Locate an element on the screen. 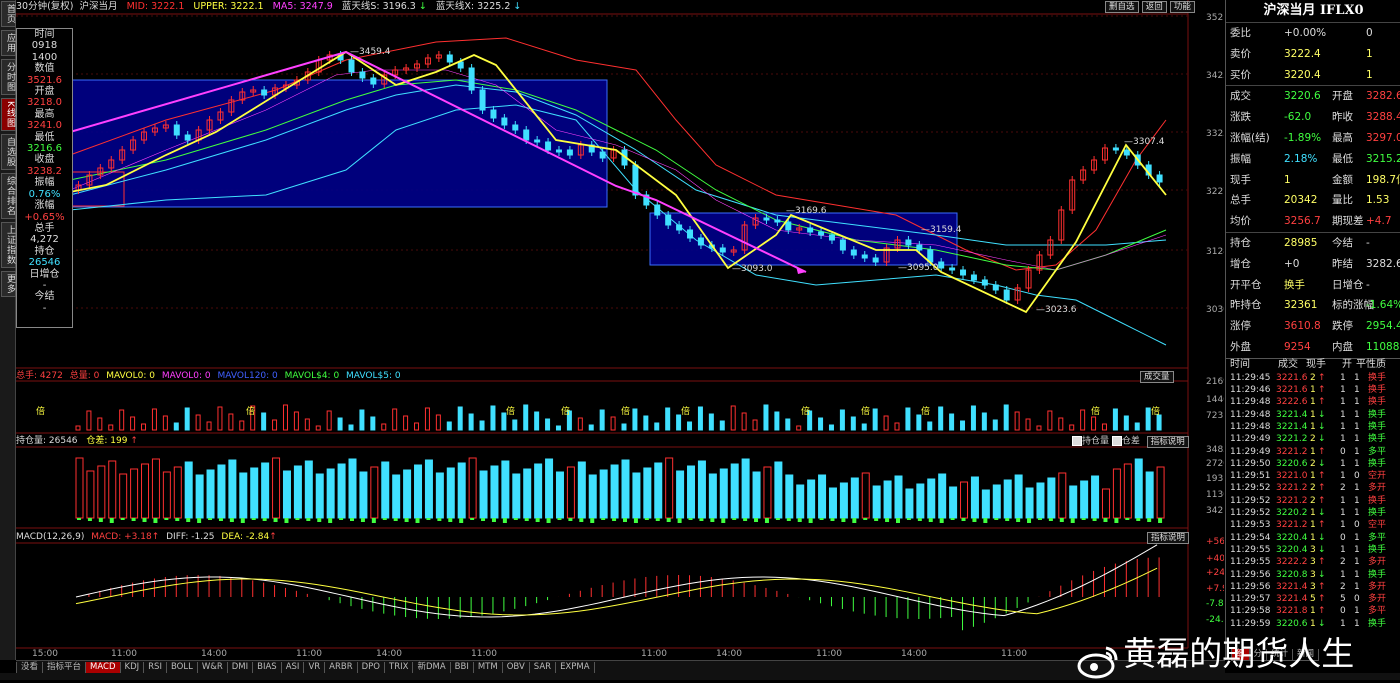  tick-open: 0 is located at coordinates (1343, 611).